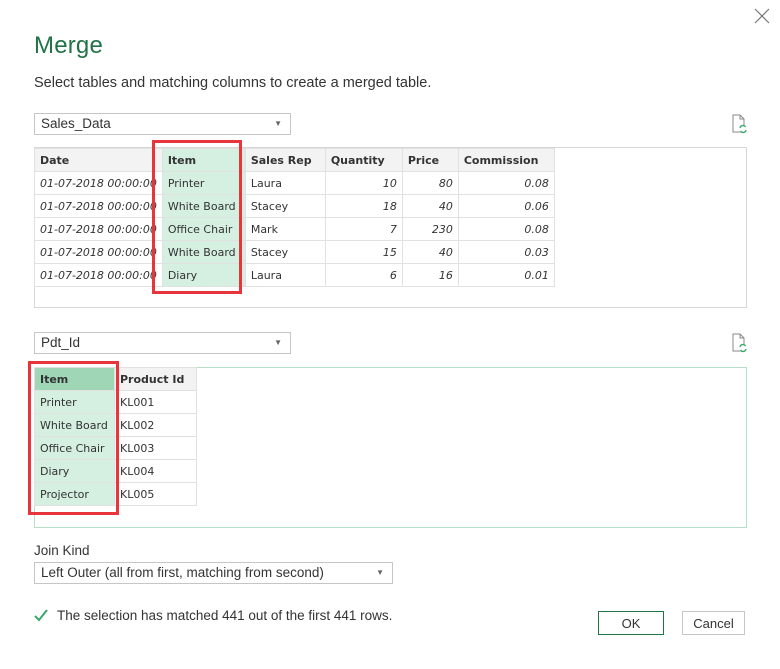  I want to click on cell-quantity: 10, so click(363, 183).